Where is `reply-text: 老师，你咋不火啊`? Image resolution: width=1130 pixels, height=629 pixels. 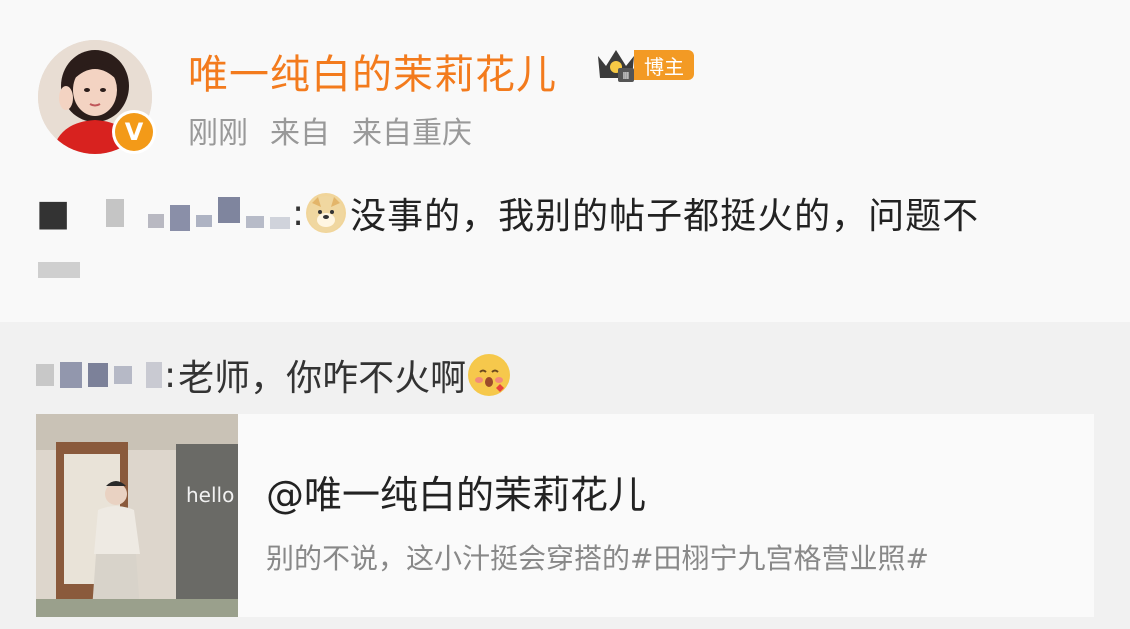
reply-text: 老师，你咋不火啊 is located at coordinates (322, 378).